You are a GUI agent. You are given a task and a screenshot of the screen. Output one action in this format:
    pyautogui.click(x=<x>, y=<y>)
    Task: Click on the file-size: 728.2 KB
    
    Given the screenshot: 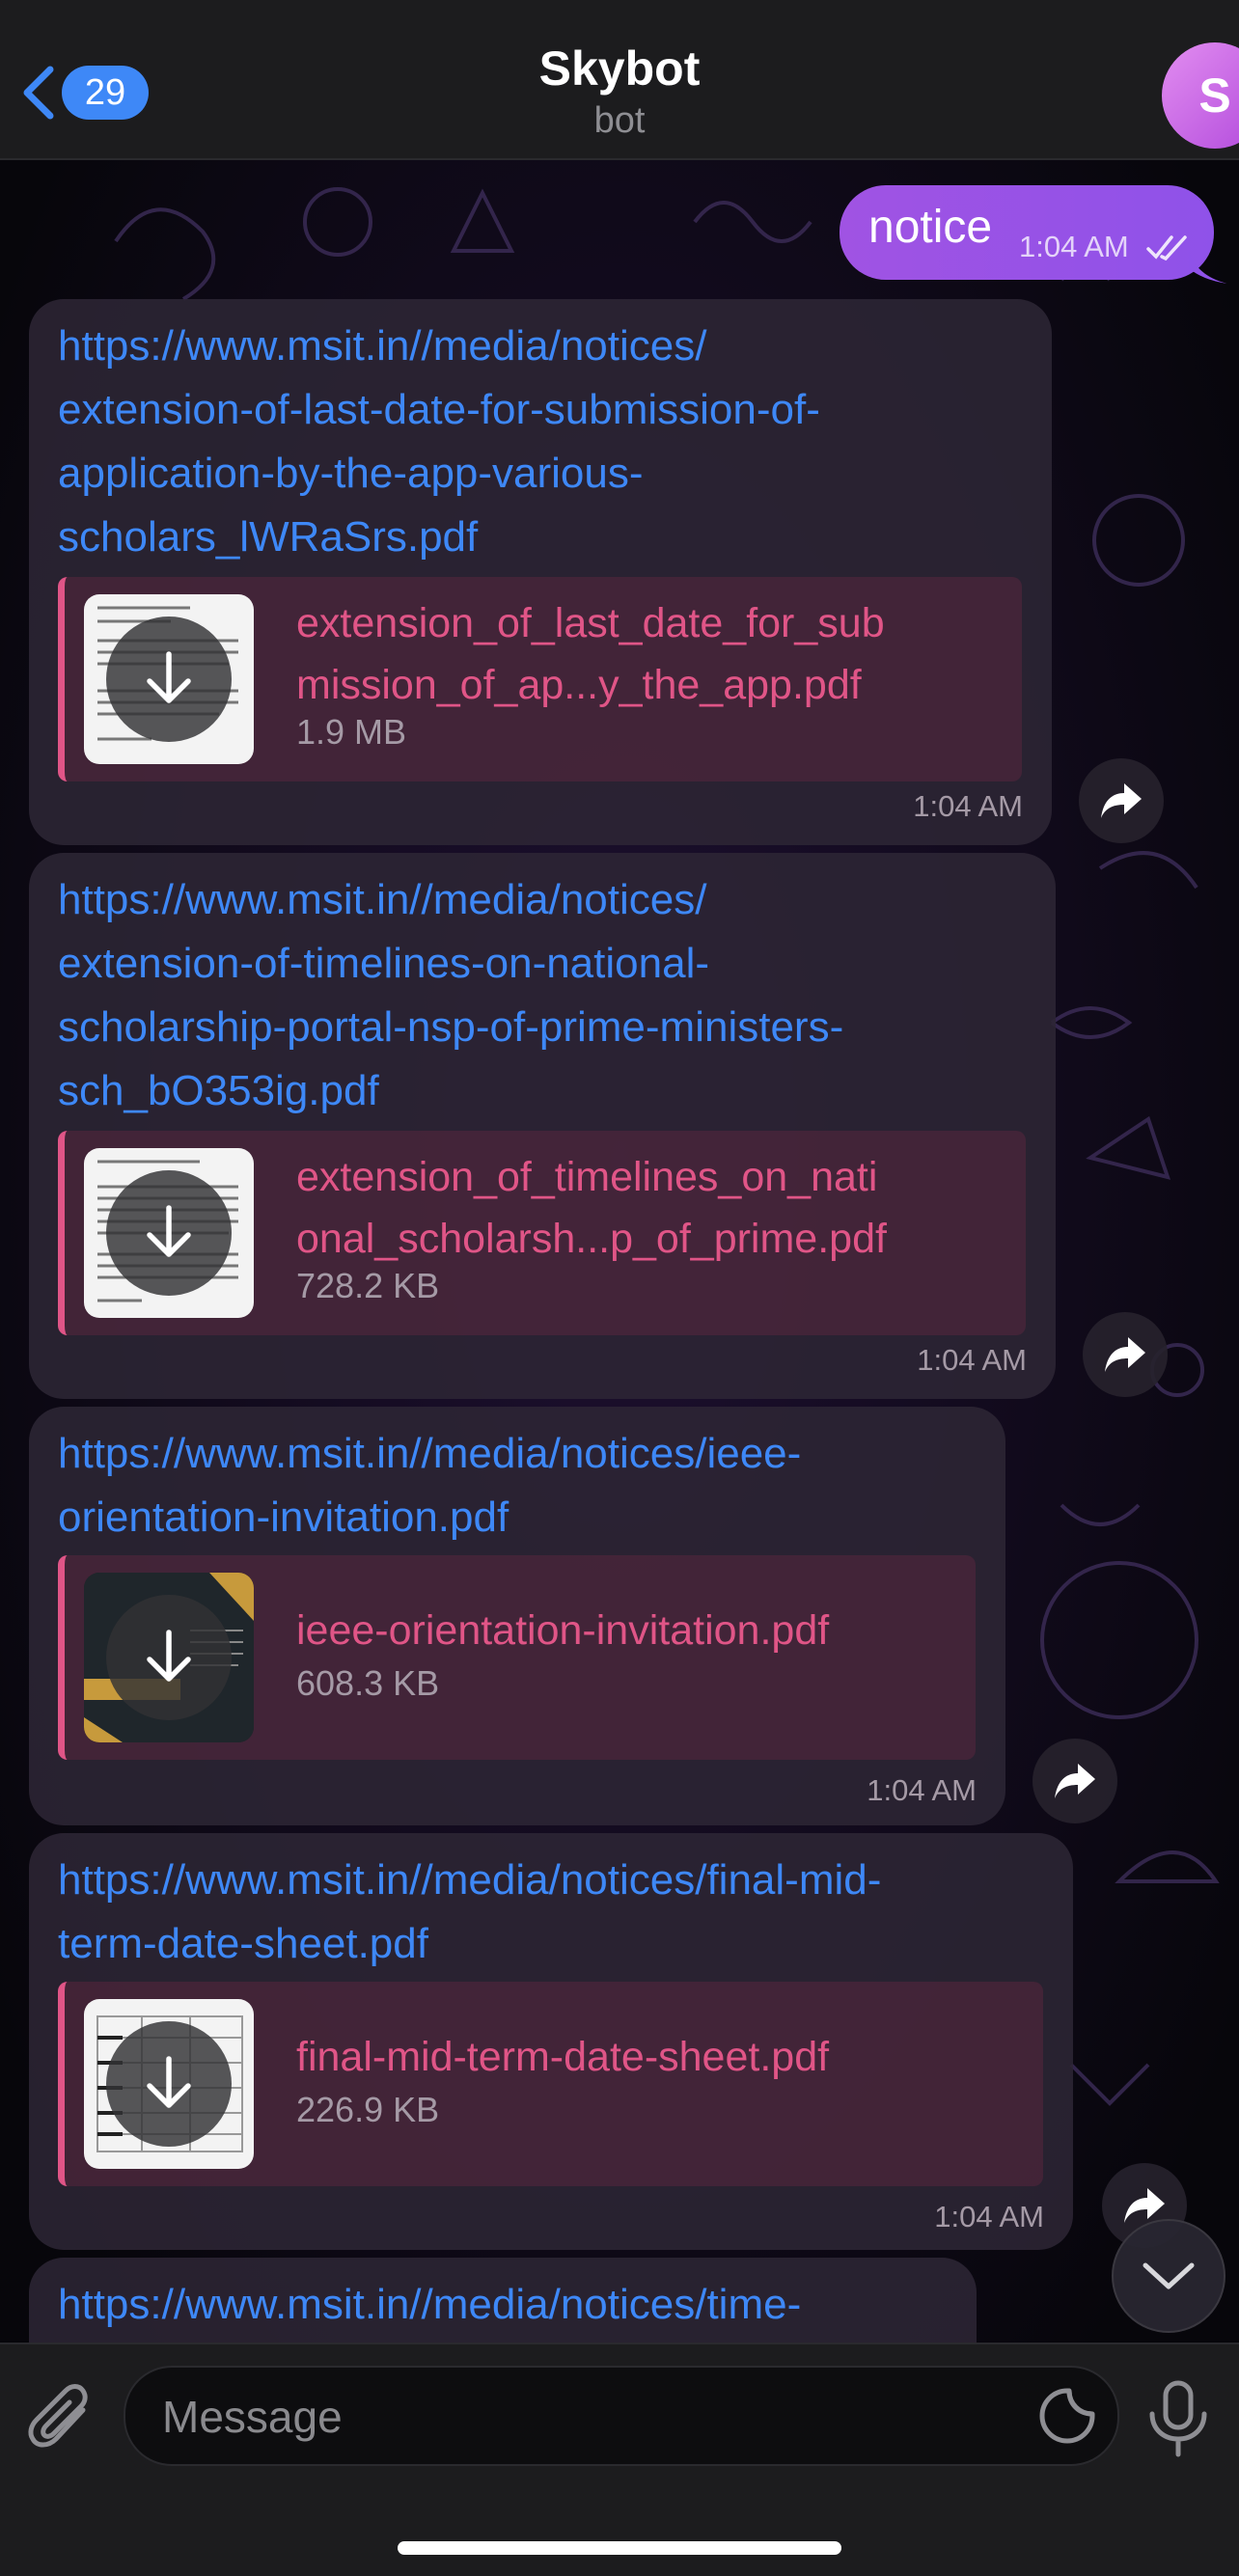 What is the action you would take?
    pyautogui.click(x=368, y=1286)
    